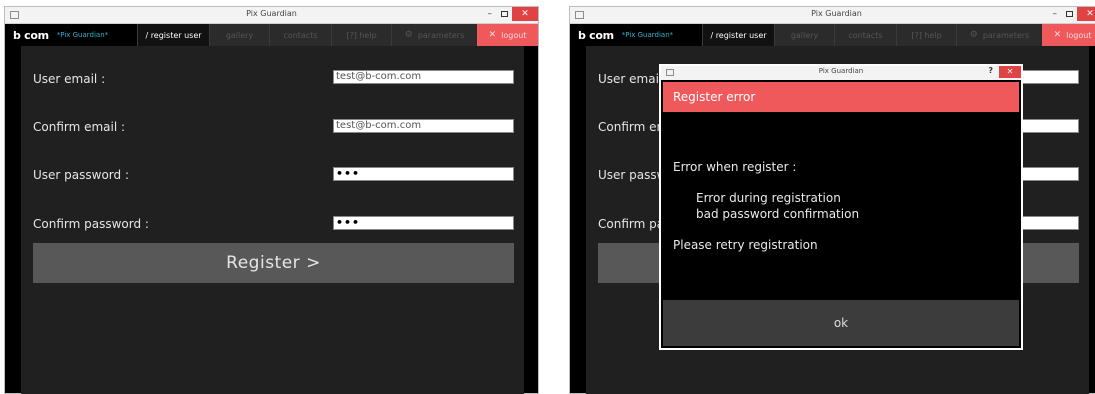 This screenshot has width=1095, height=394. Describe the element at coordinates (990, 70) in the screenshot. I see `help-button: ?` at that location.